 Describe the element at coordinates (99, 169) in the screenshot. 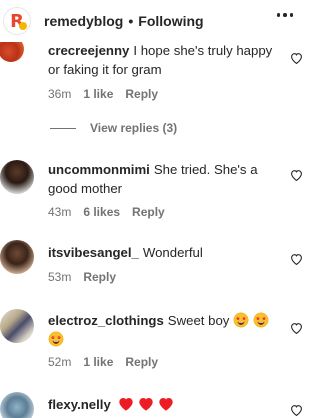

I see `comment-username: uncommonmimi` at that location.